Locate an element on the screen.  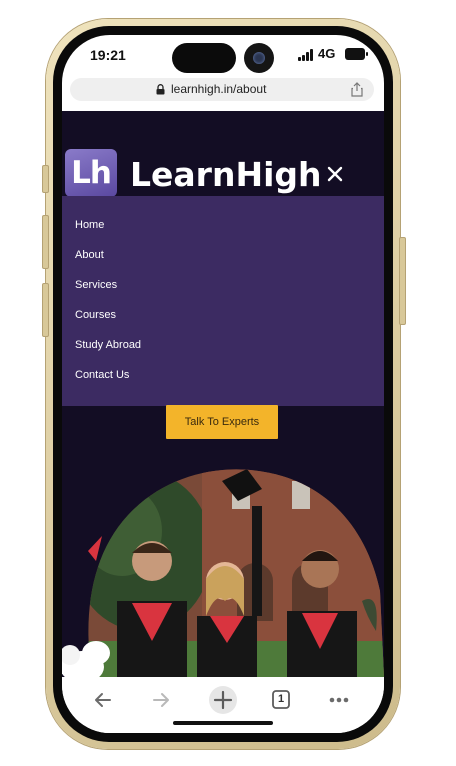
status-time: 19:21 is located at coordinates (108, 55).